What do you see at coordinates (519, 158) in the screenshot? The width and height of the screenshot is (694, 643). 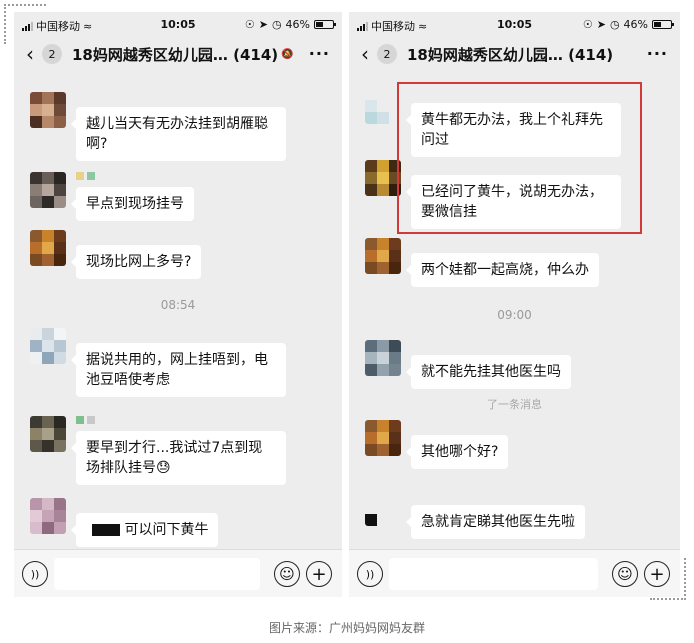 I see `highlight-box` at bounding box center [519, 158].